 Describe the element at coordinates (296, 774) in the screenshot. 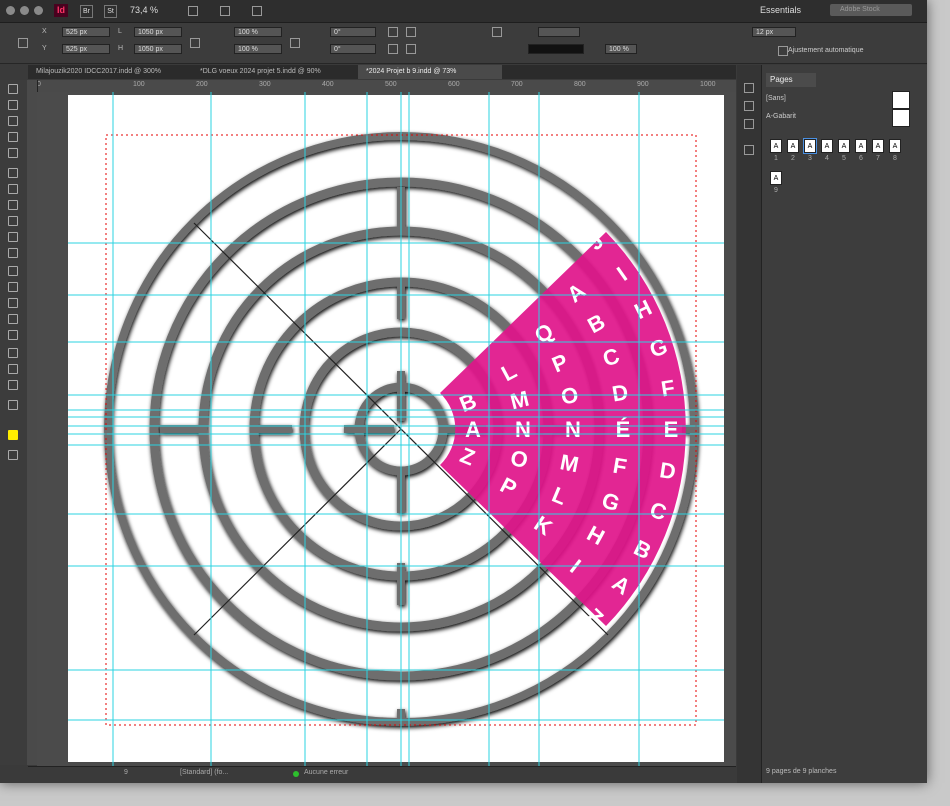

I see `preflight-ok-icon` at that location.